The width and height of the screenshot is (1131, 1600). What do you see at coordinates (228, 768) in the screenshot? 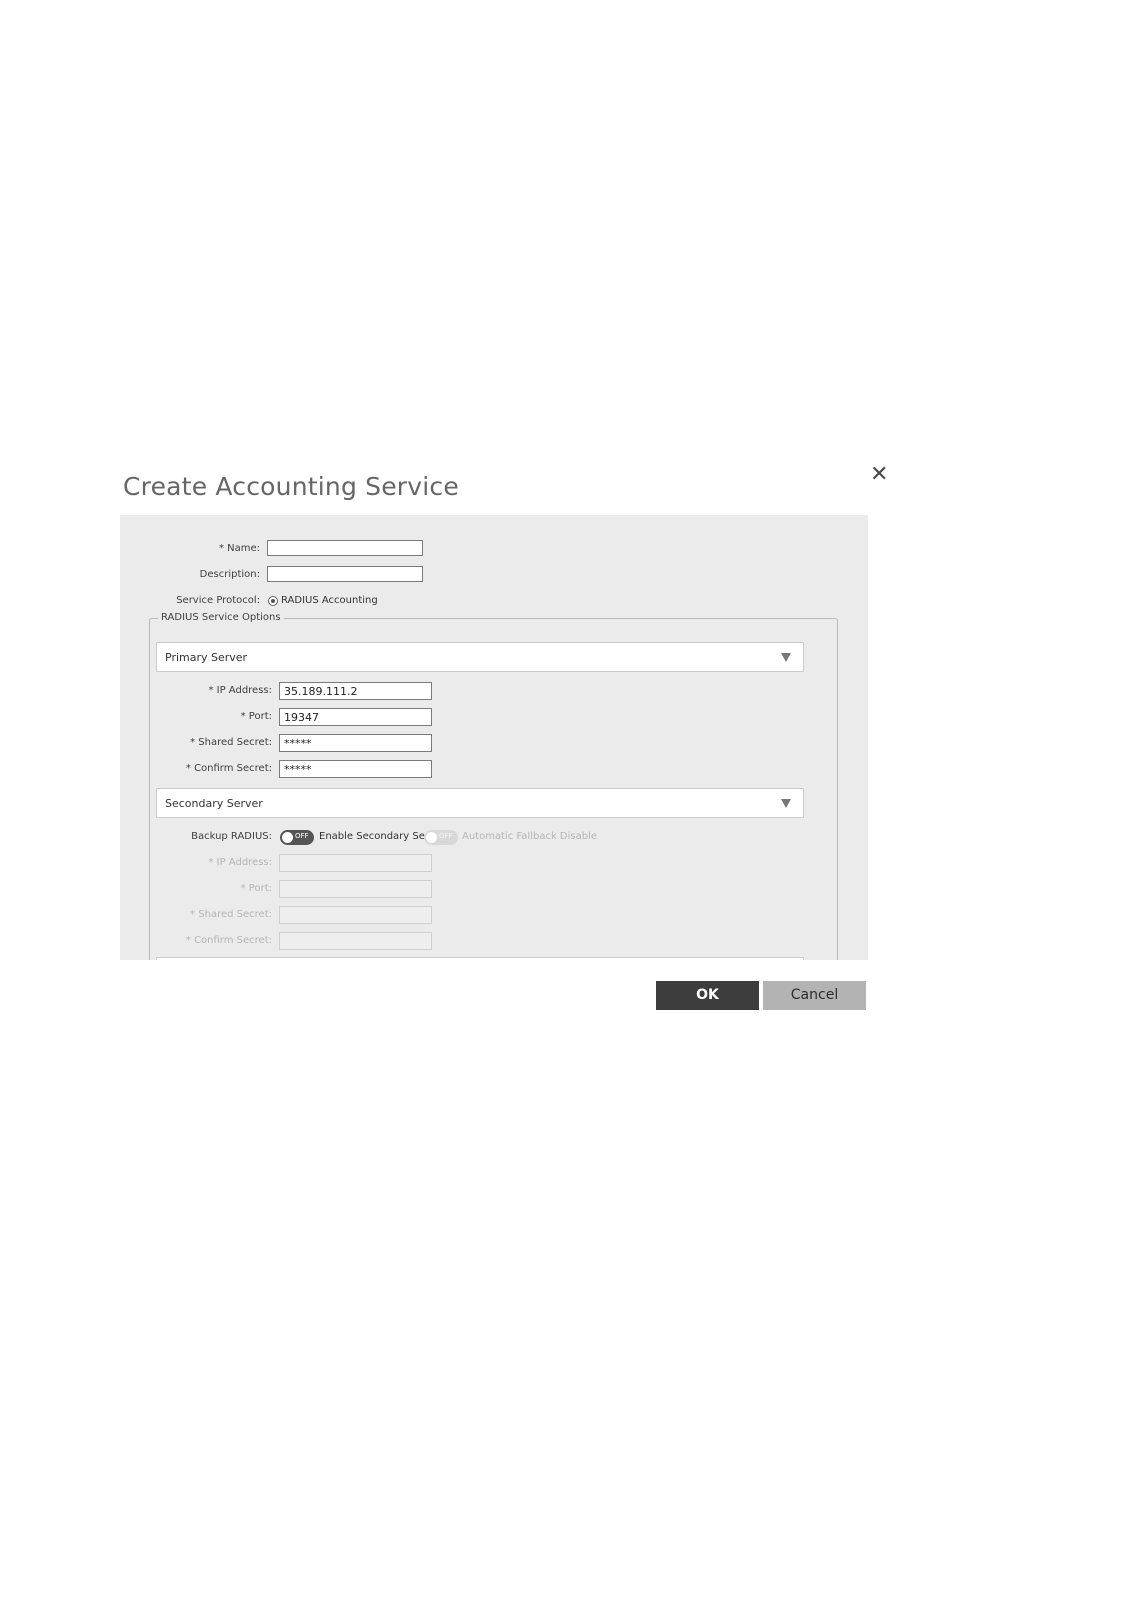
I see `primary-confirm-secret-label: * Confirm Secret:` at bounding box center [228, 768].